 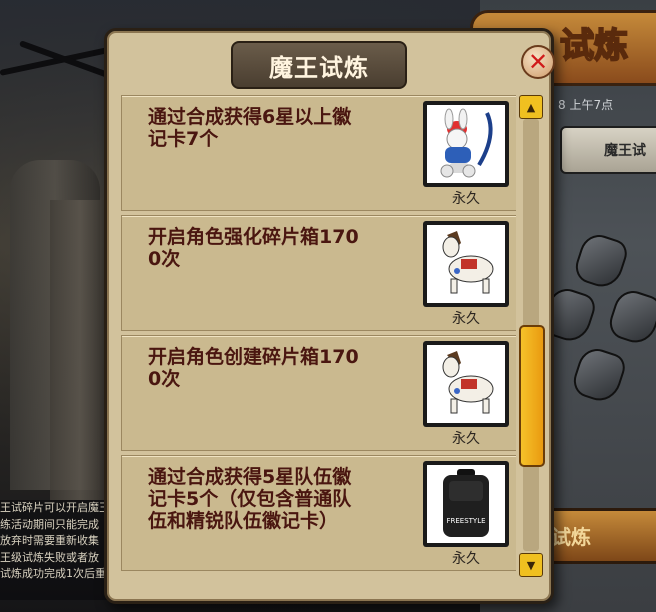 What do you see at coordinates (80, 350) in the screenshot?
I see `castle-tower` at bounding box center [80, 350].